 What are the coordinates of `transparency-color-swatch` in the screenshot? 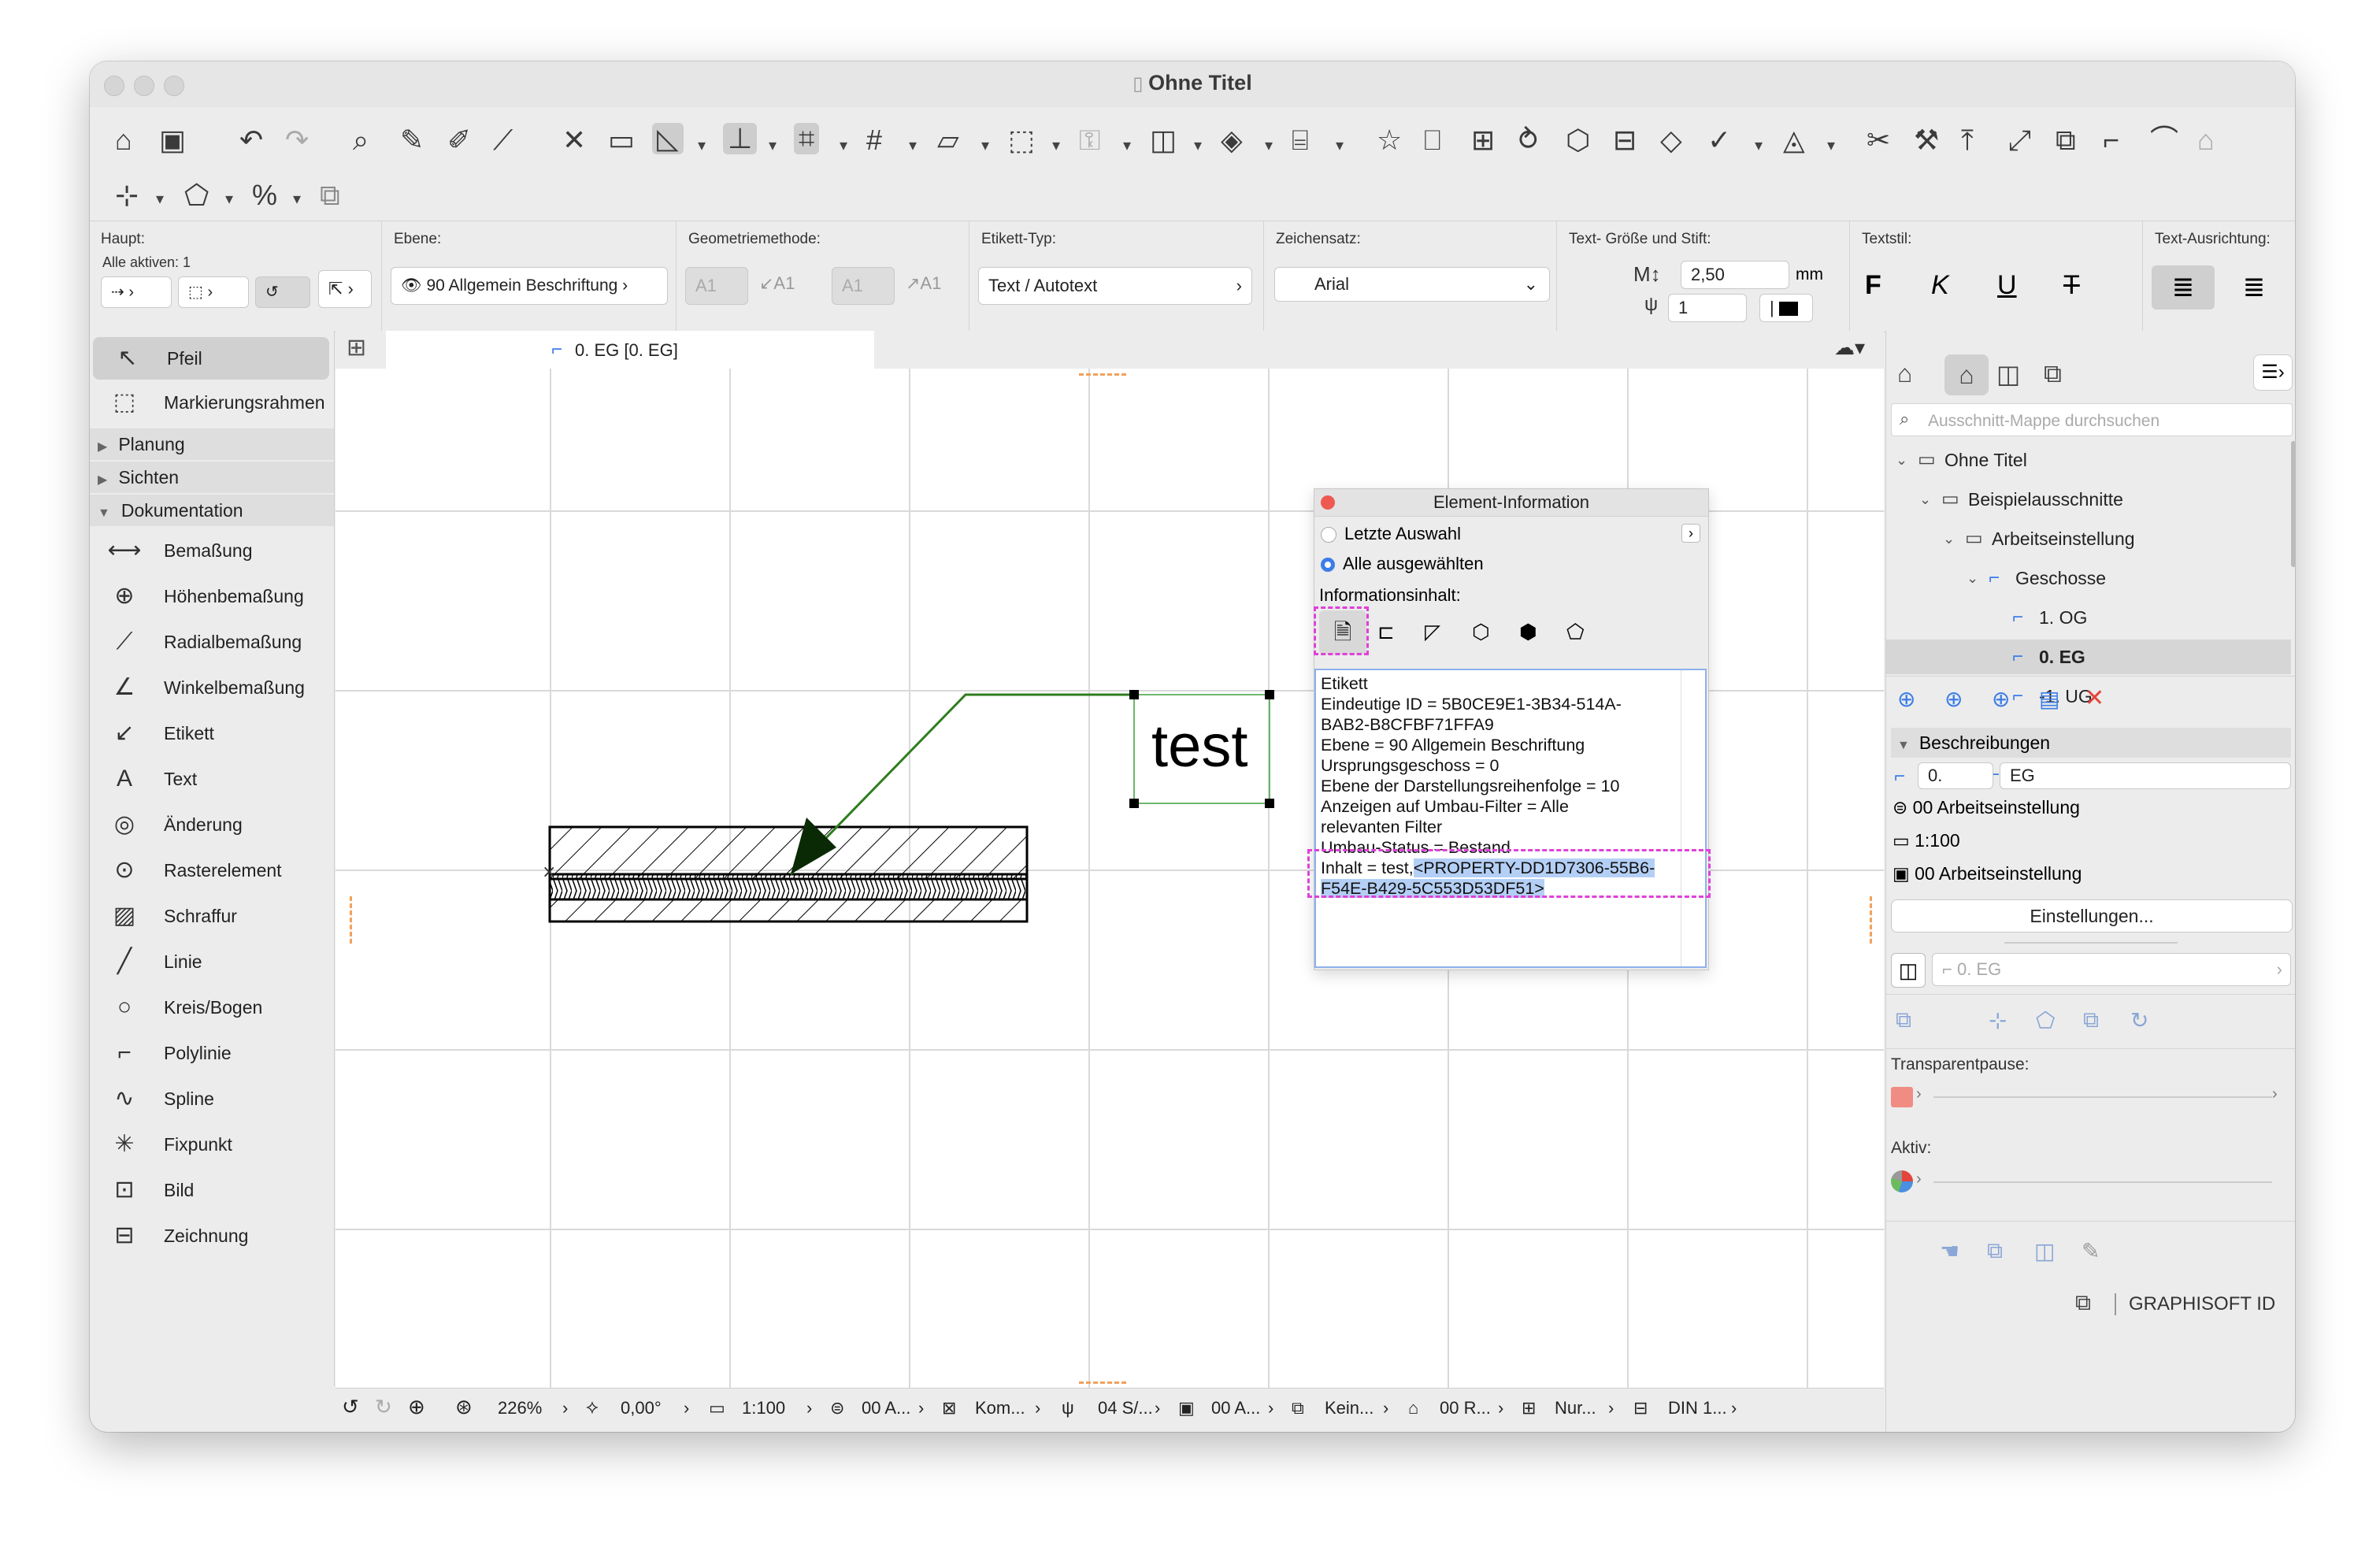 It's located at (1902, 1097).